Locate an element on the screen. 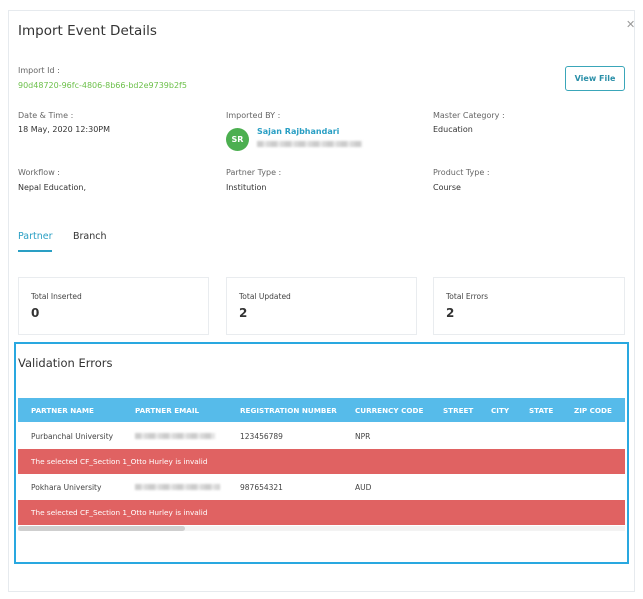 This screenshot has height=599, width=643. imported-by-label: Imported BY : is located at coordinates (253, 115).